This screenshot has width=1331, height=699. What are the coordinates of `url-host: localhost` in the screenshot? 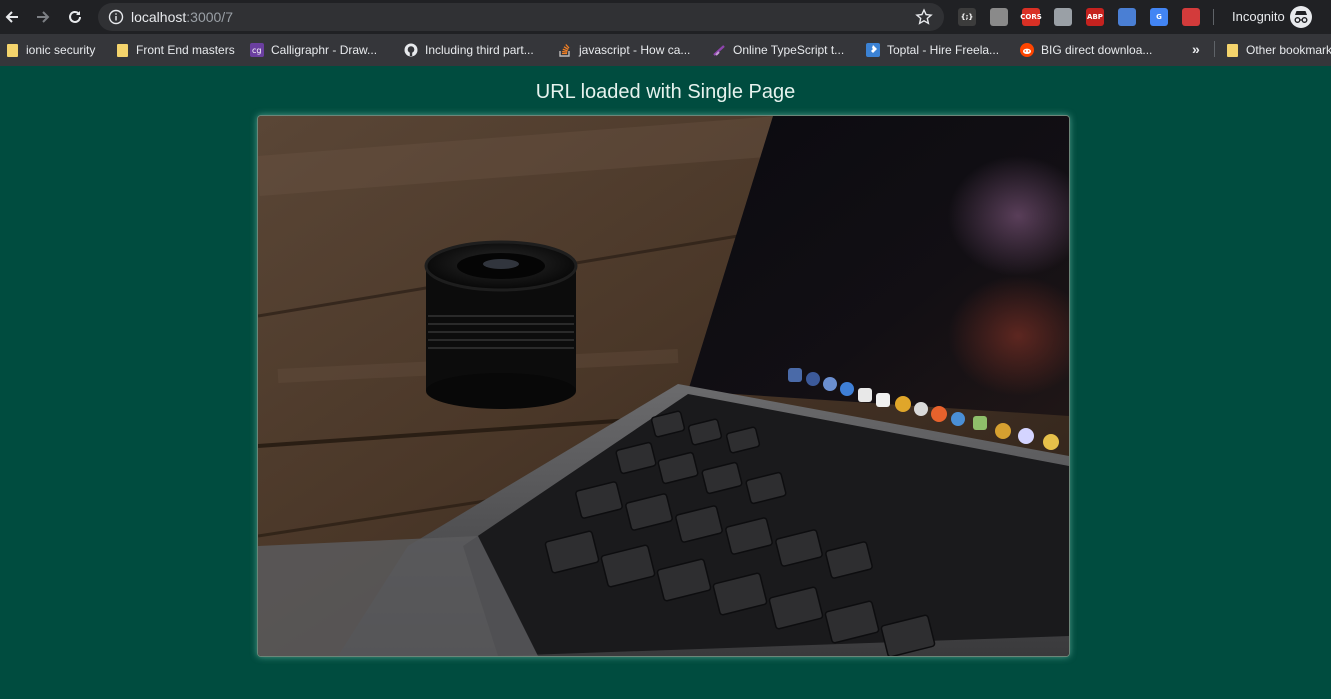 It's located at (159, 17).